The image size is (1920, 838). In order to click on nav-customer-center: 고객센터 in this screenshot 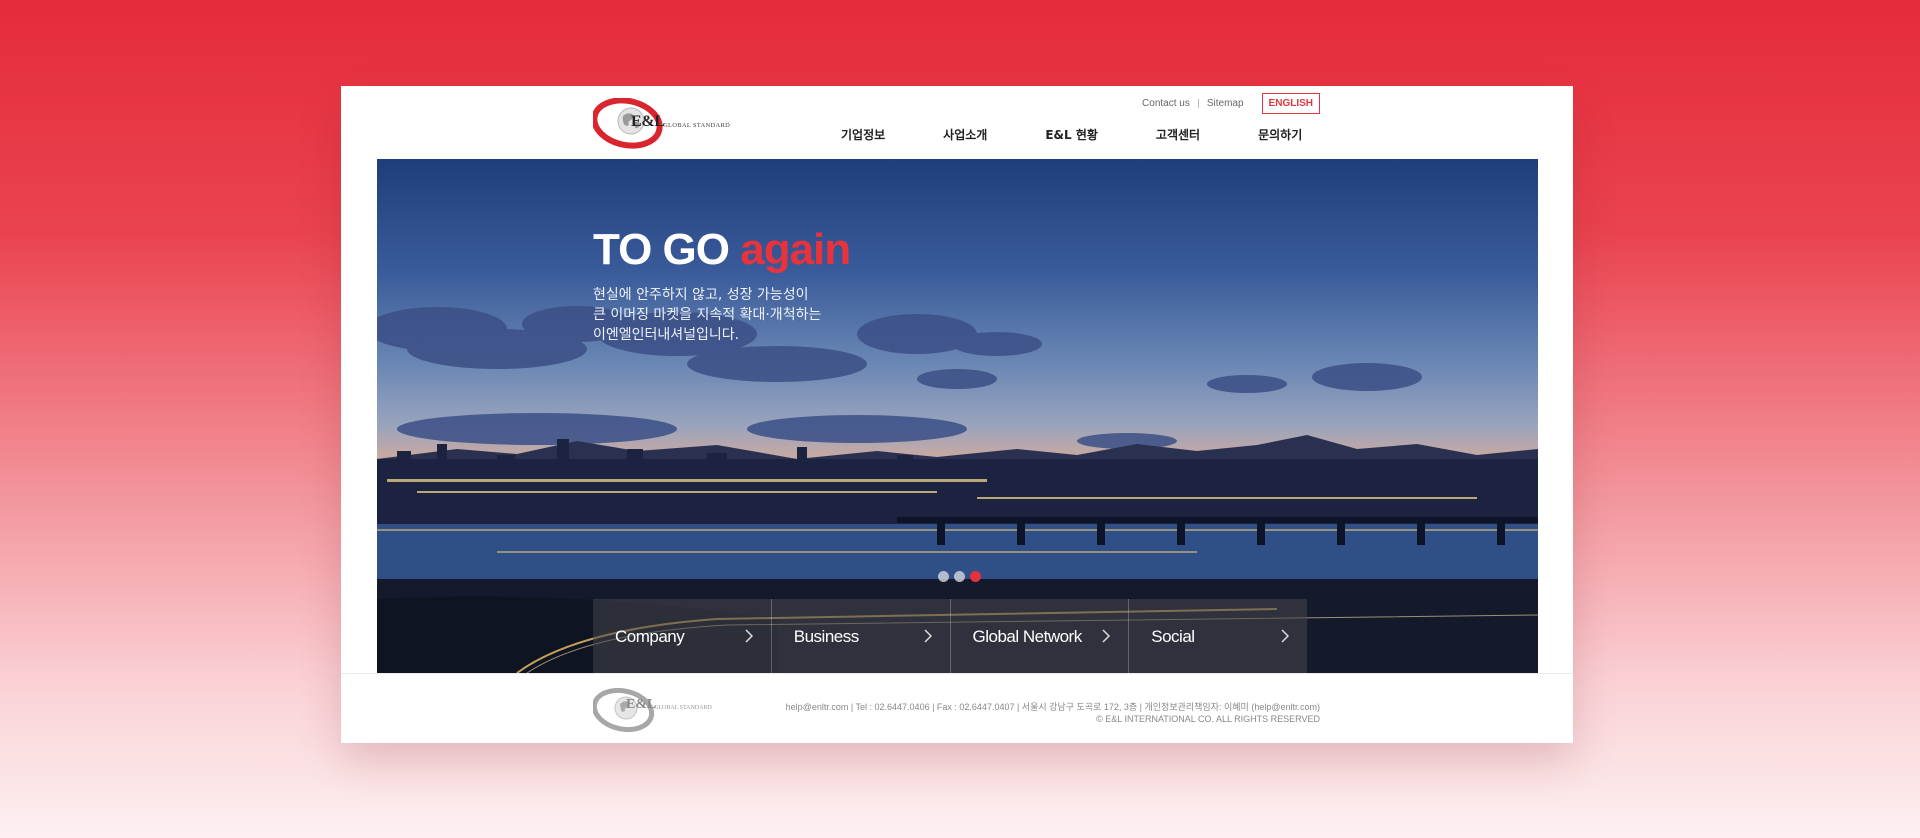, I will do `click(1178, 134)`.